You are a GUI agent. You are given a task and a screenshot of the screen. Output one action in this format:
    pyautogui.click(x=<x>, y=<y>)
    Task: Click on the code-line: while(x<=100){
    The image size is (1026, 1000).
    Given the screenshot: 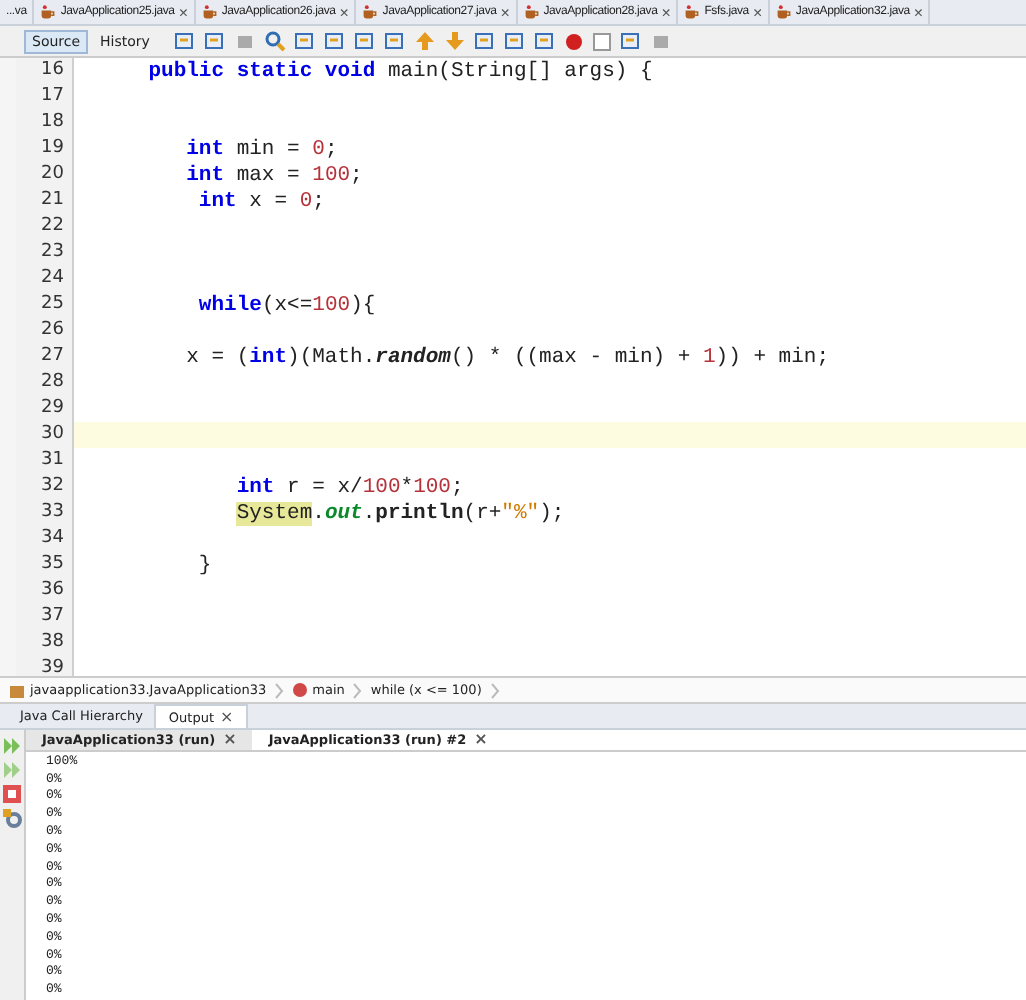 What is the action you would take?
    pyautogui.click(x=286, y=305)
    